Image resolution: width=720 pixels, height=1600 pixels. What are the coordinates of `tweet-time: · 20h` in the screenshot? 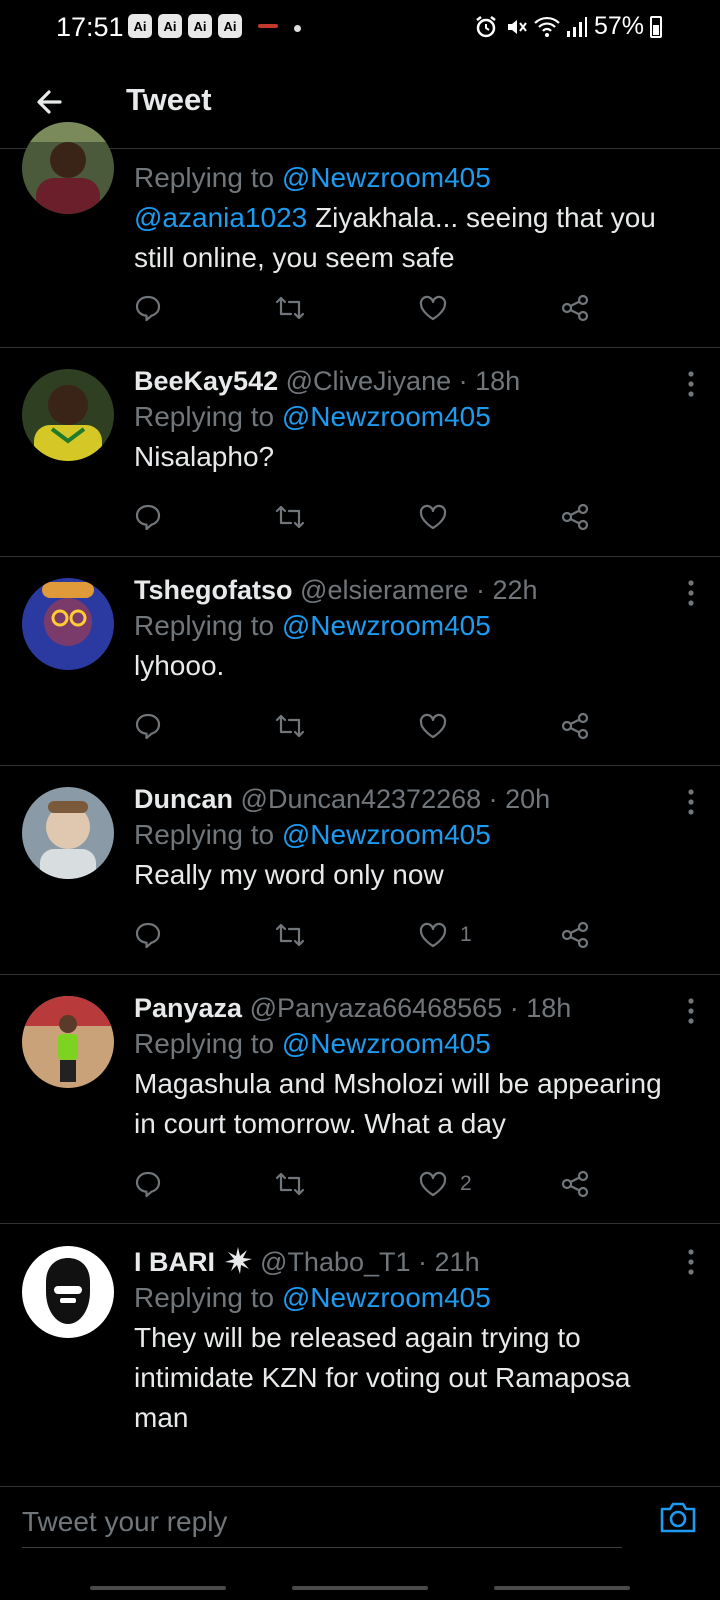 It's located at (519, 799).